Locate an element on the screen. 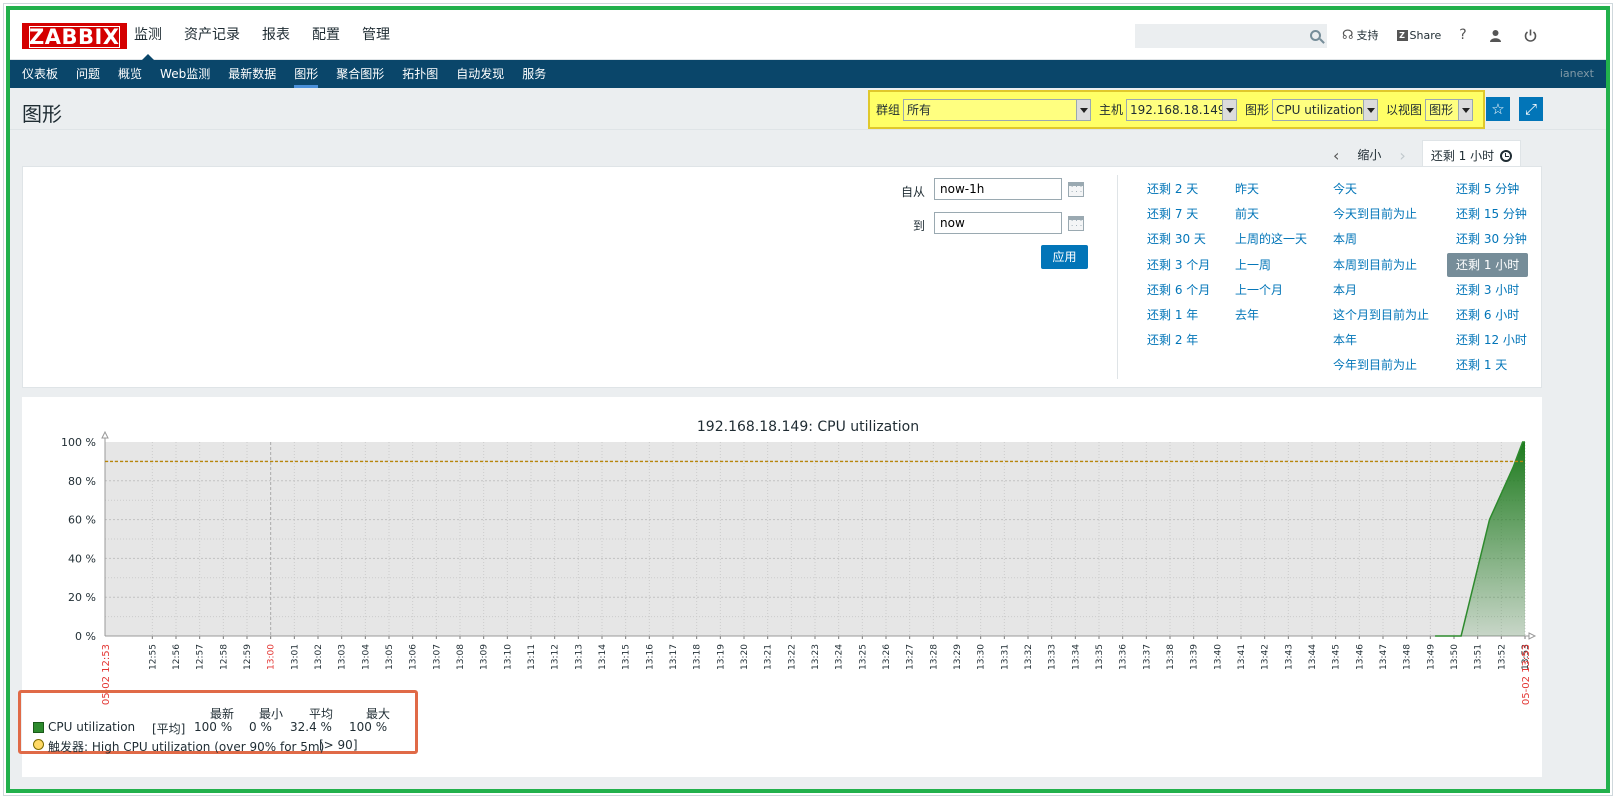 This screenshot has width=1616, height=799. quick-range-link: 本月 is located at coordinates (1381, 294).